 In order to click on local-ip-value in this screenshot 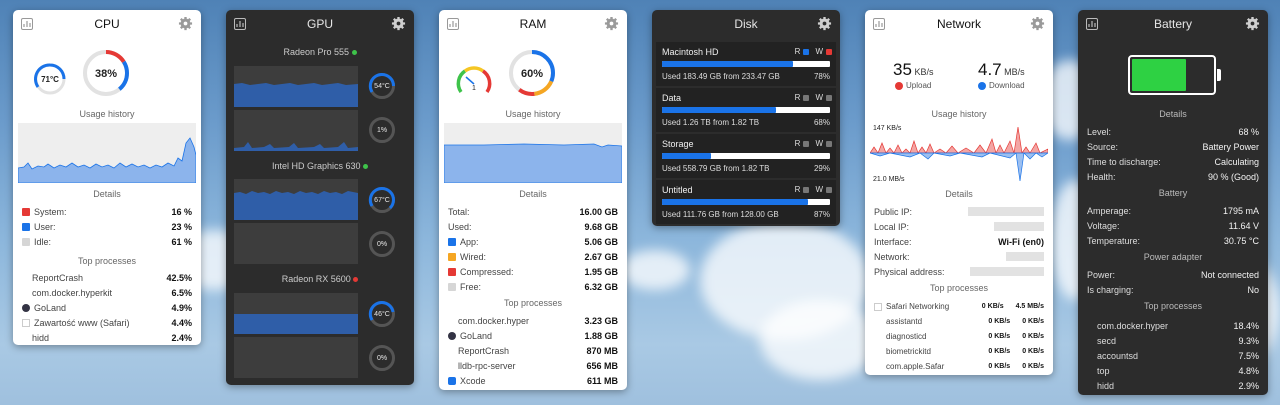, I will do `click(1019, 226)`.